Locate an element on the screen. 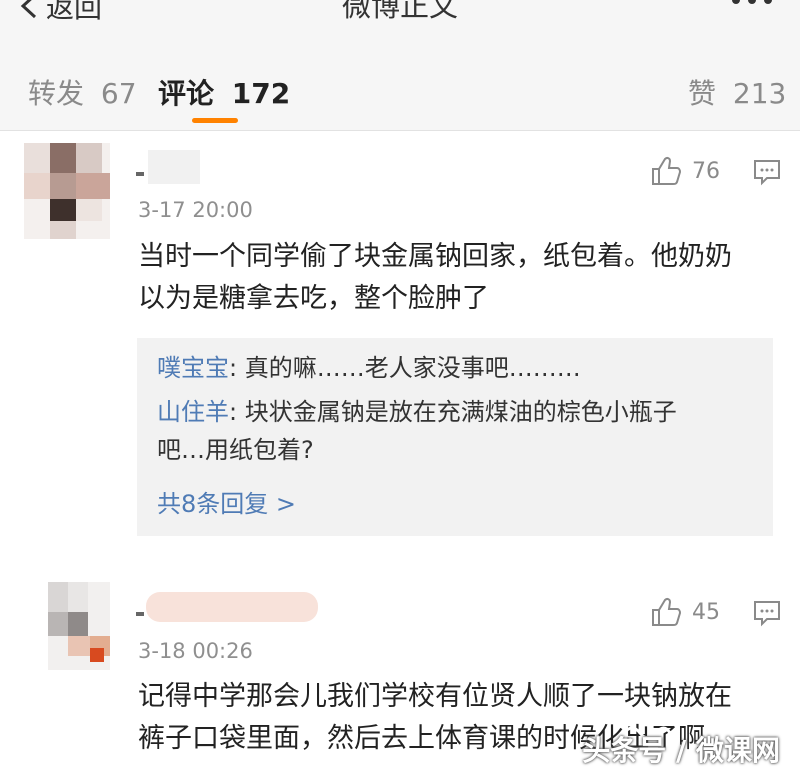 This screenshot has height=775, width=800. reply-item: 山住羊: 块状金属钠是放在充满煤油的棕色小瓶子 is located at coordinates (417, 412).